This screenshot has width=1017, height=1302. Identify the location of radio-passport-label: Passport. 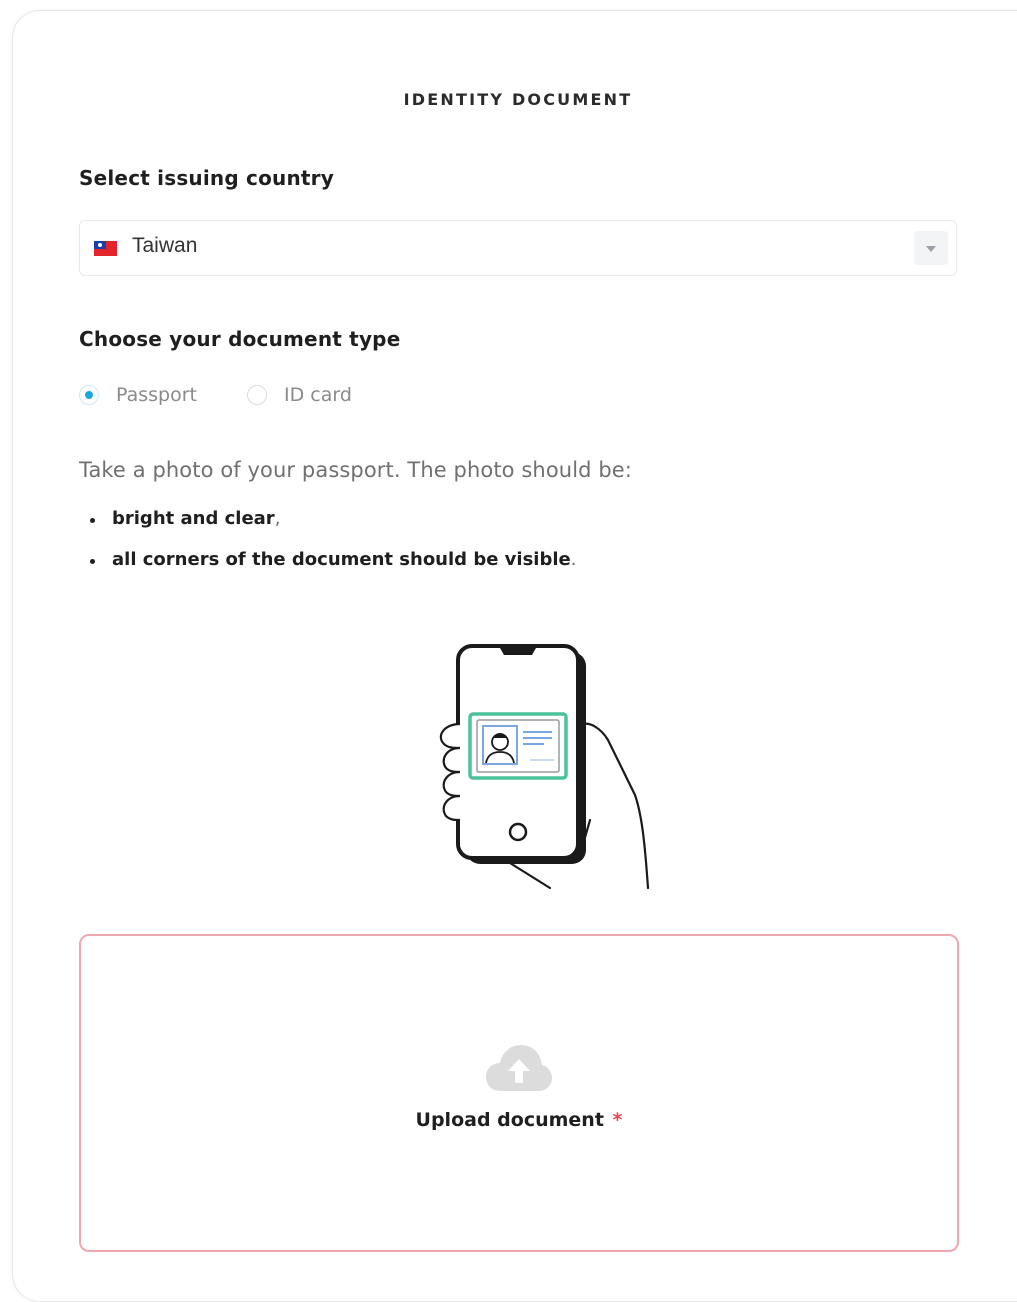
(156, 395).